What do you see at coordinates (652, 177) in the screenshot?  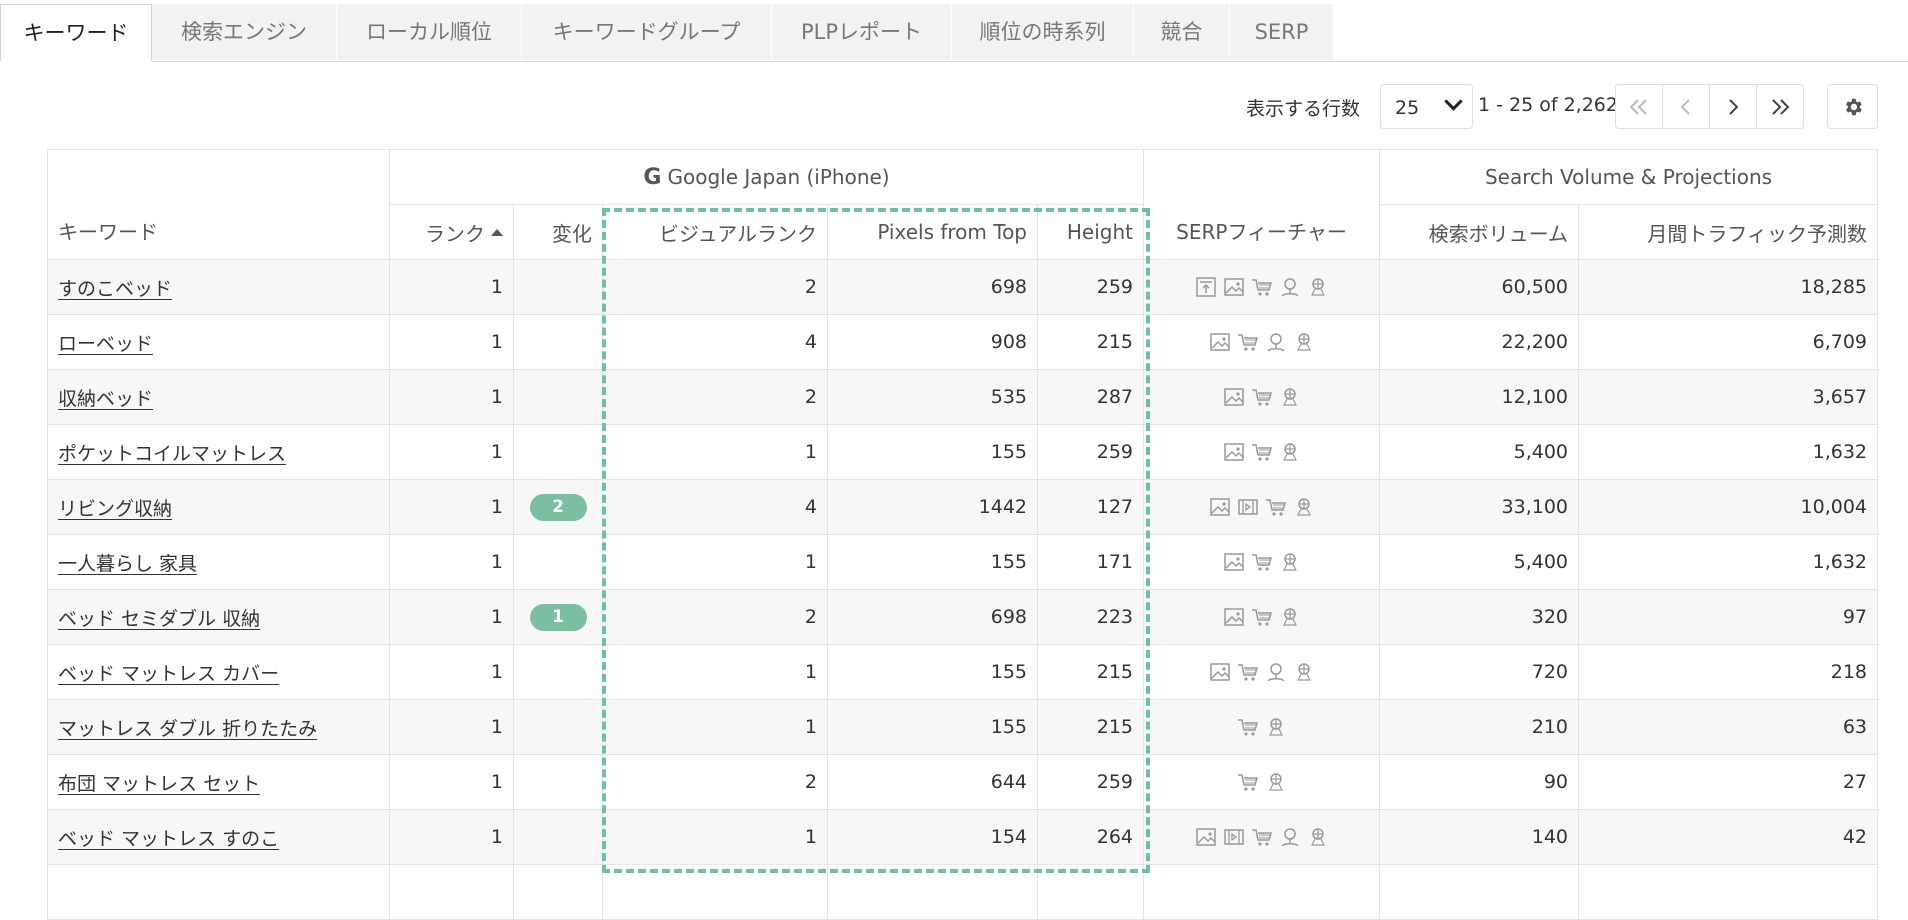 I see `google-icon: G` at bounding box center [652, 177].